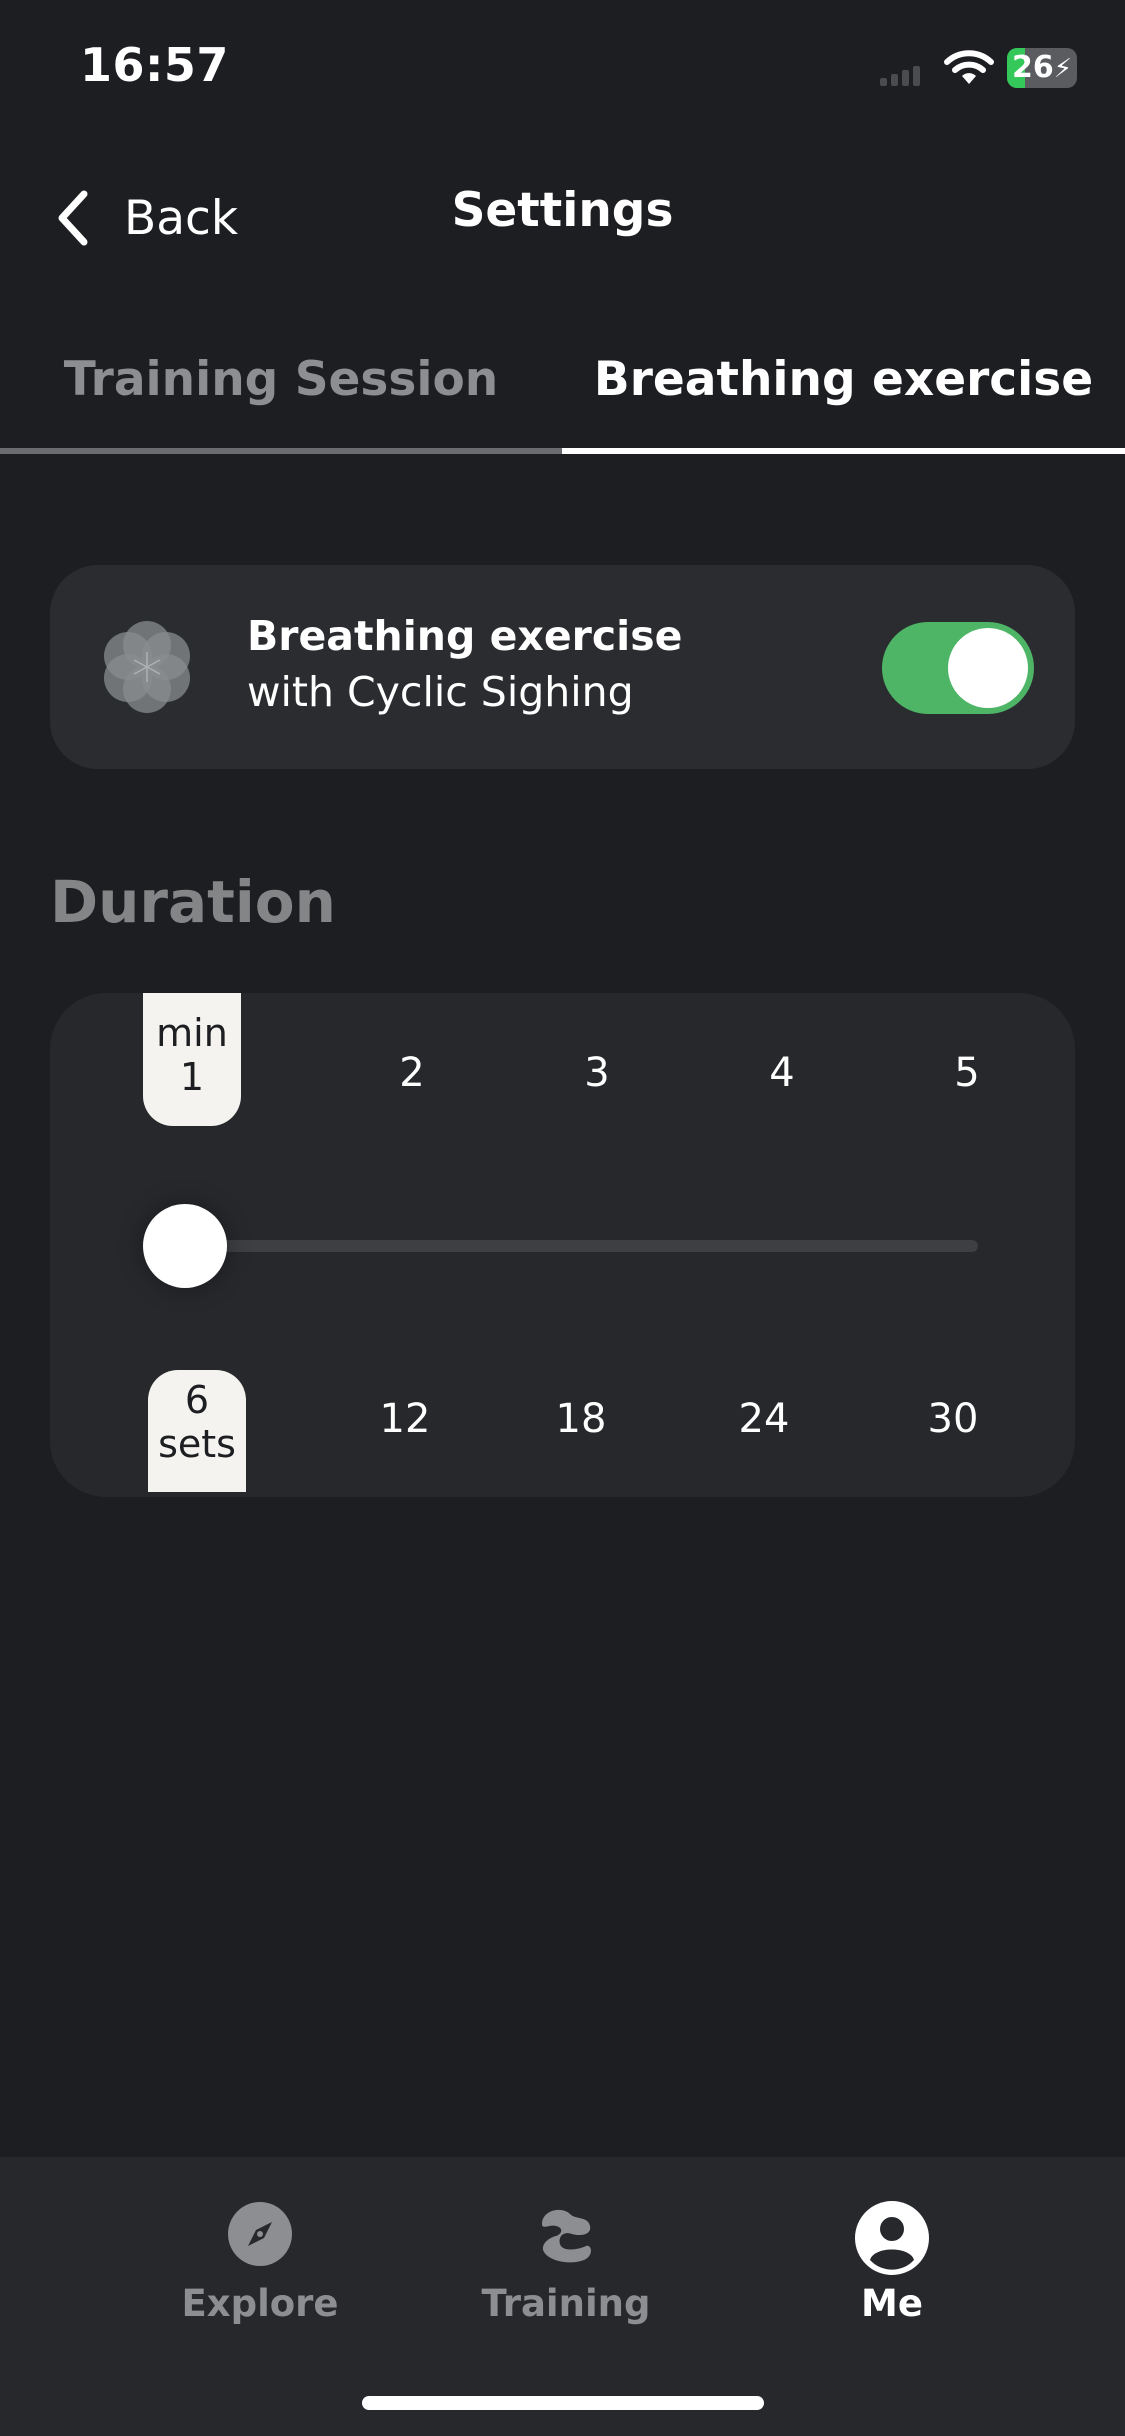  I want to click on sets-selected-chip: 6 sets, so click(197, 1431).